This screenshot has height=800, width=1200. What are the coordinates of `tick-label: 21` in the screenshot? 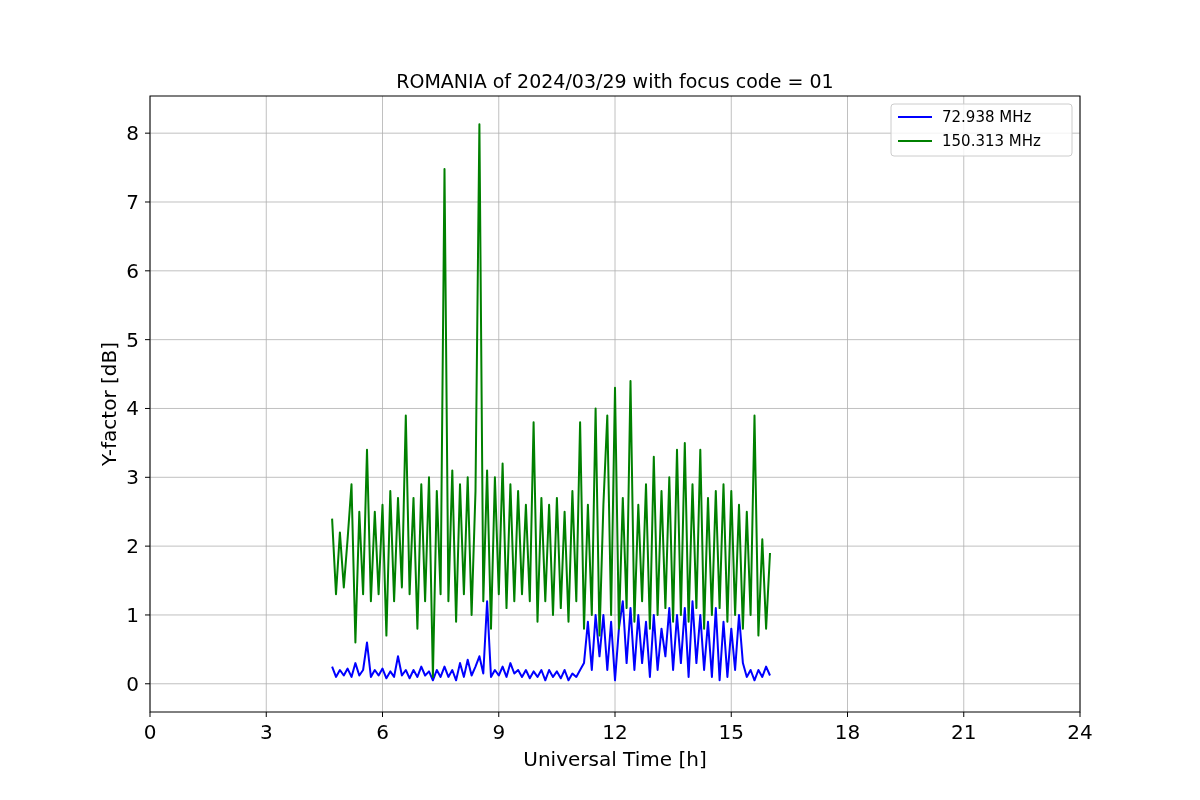 It's located at (964, 732).